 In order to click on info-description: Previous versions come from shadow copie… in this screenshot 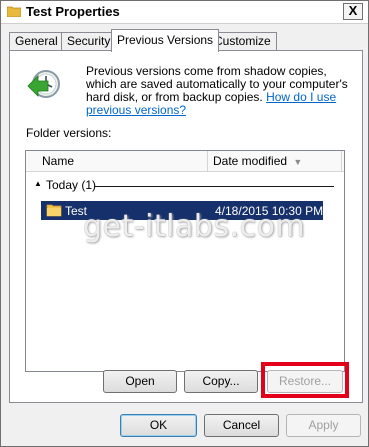, I will do `click(217, 91)`.